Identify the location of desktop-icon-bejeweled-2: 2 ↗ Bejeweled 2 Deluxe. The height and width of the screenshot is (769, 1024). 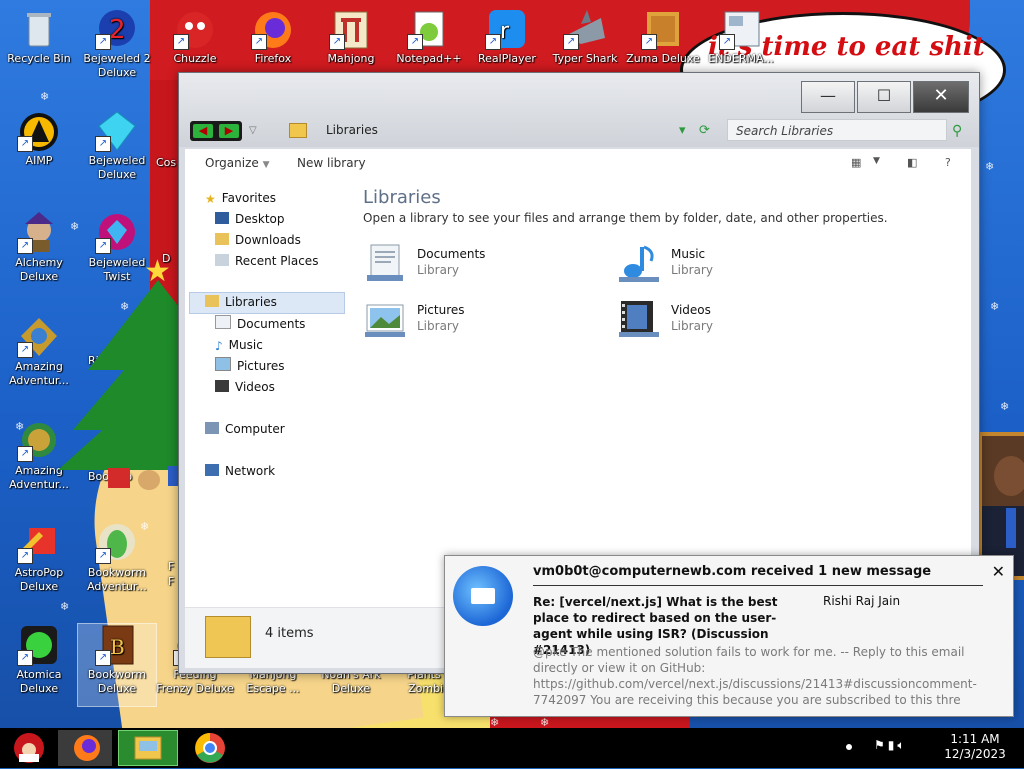
(117, 44).